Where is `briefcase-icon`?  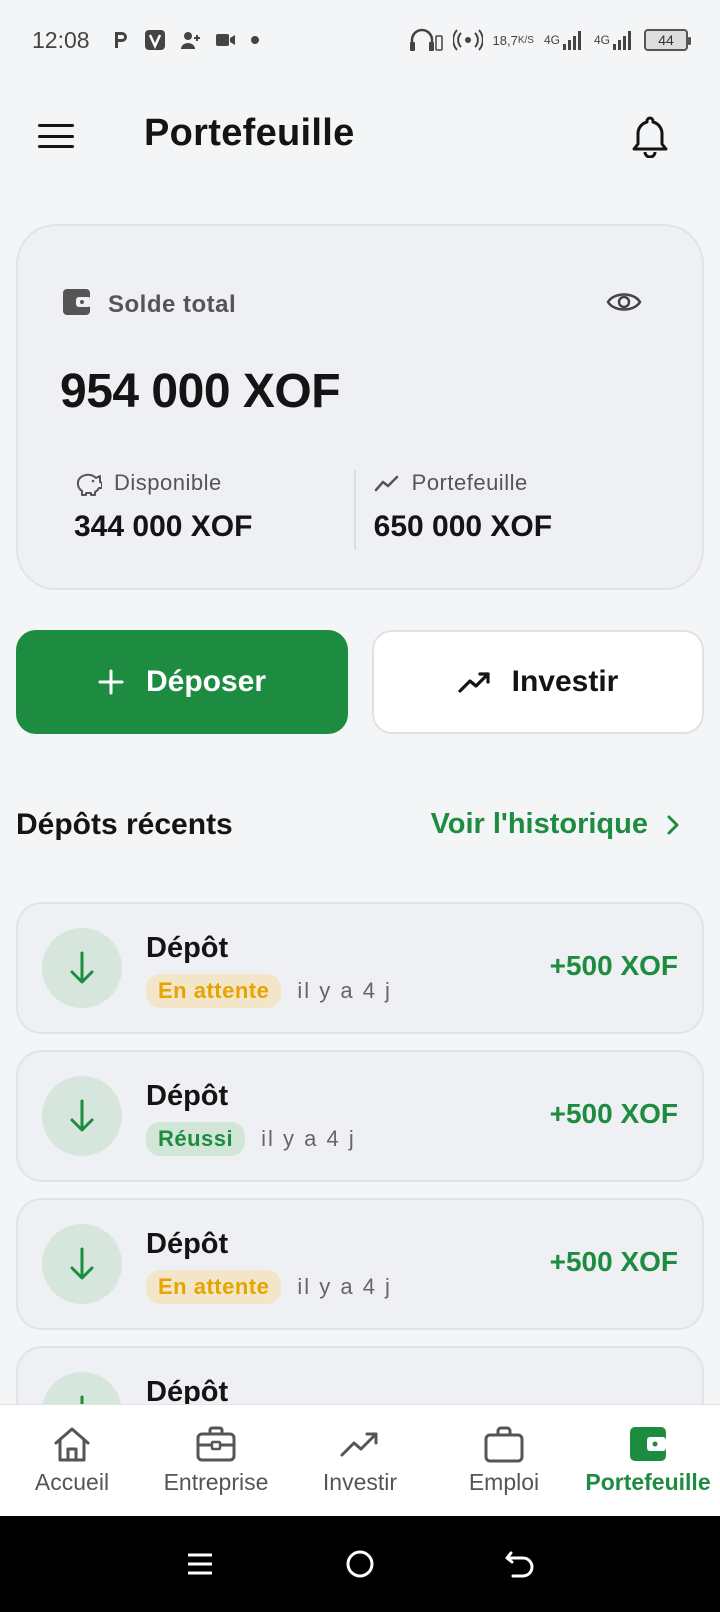
briefcase-icon is located at coordinates (216, 1444).